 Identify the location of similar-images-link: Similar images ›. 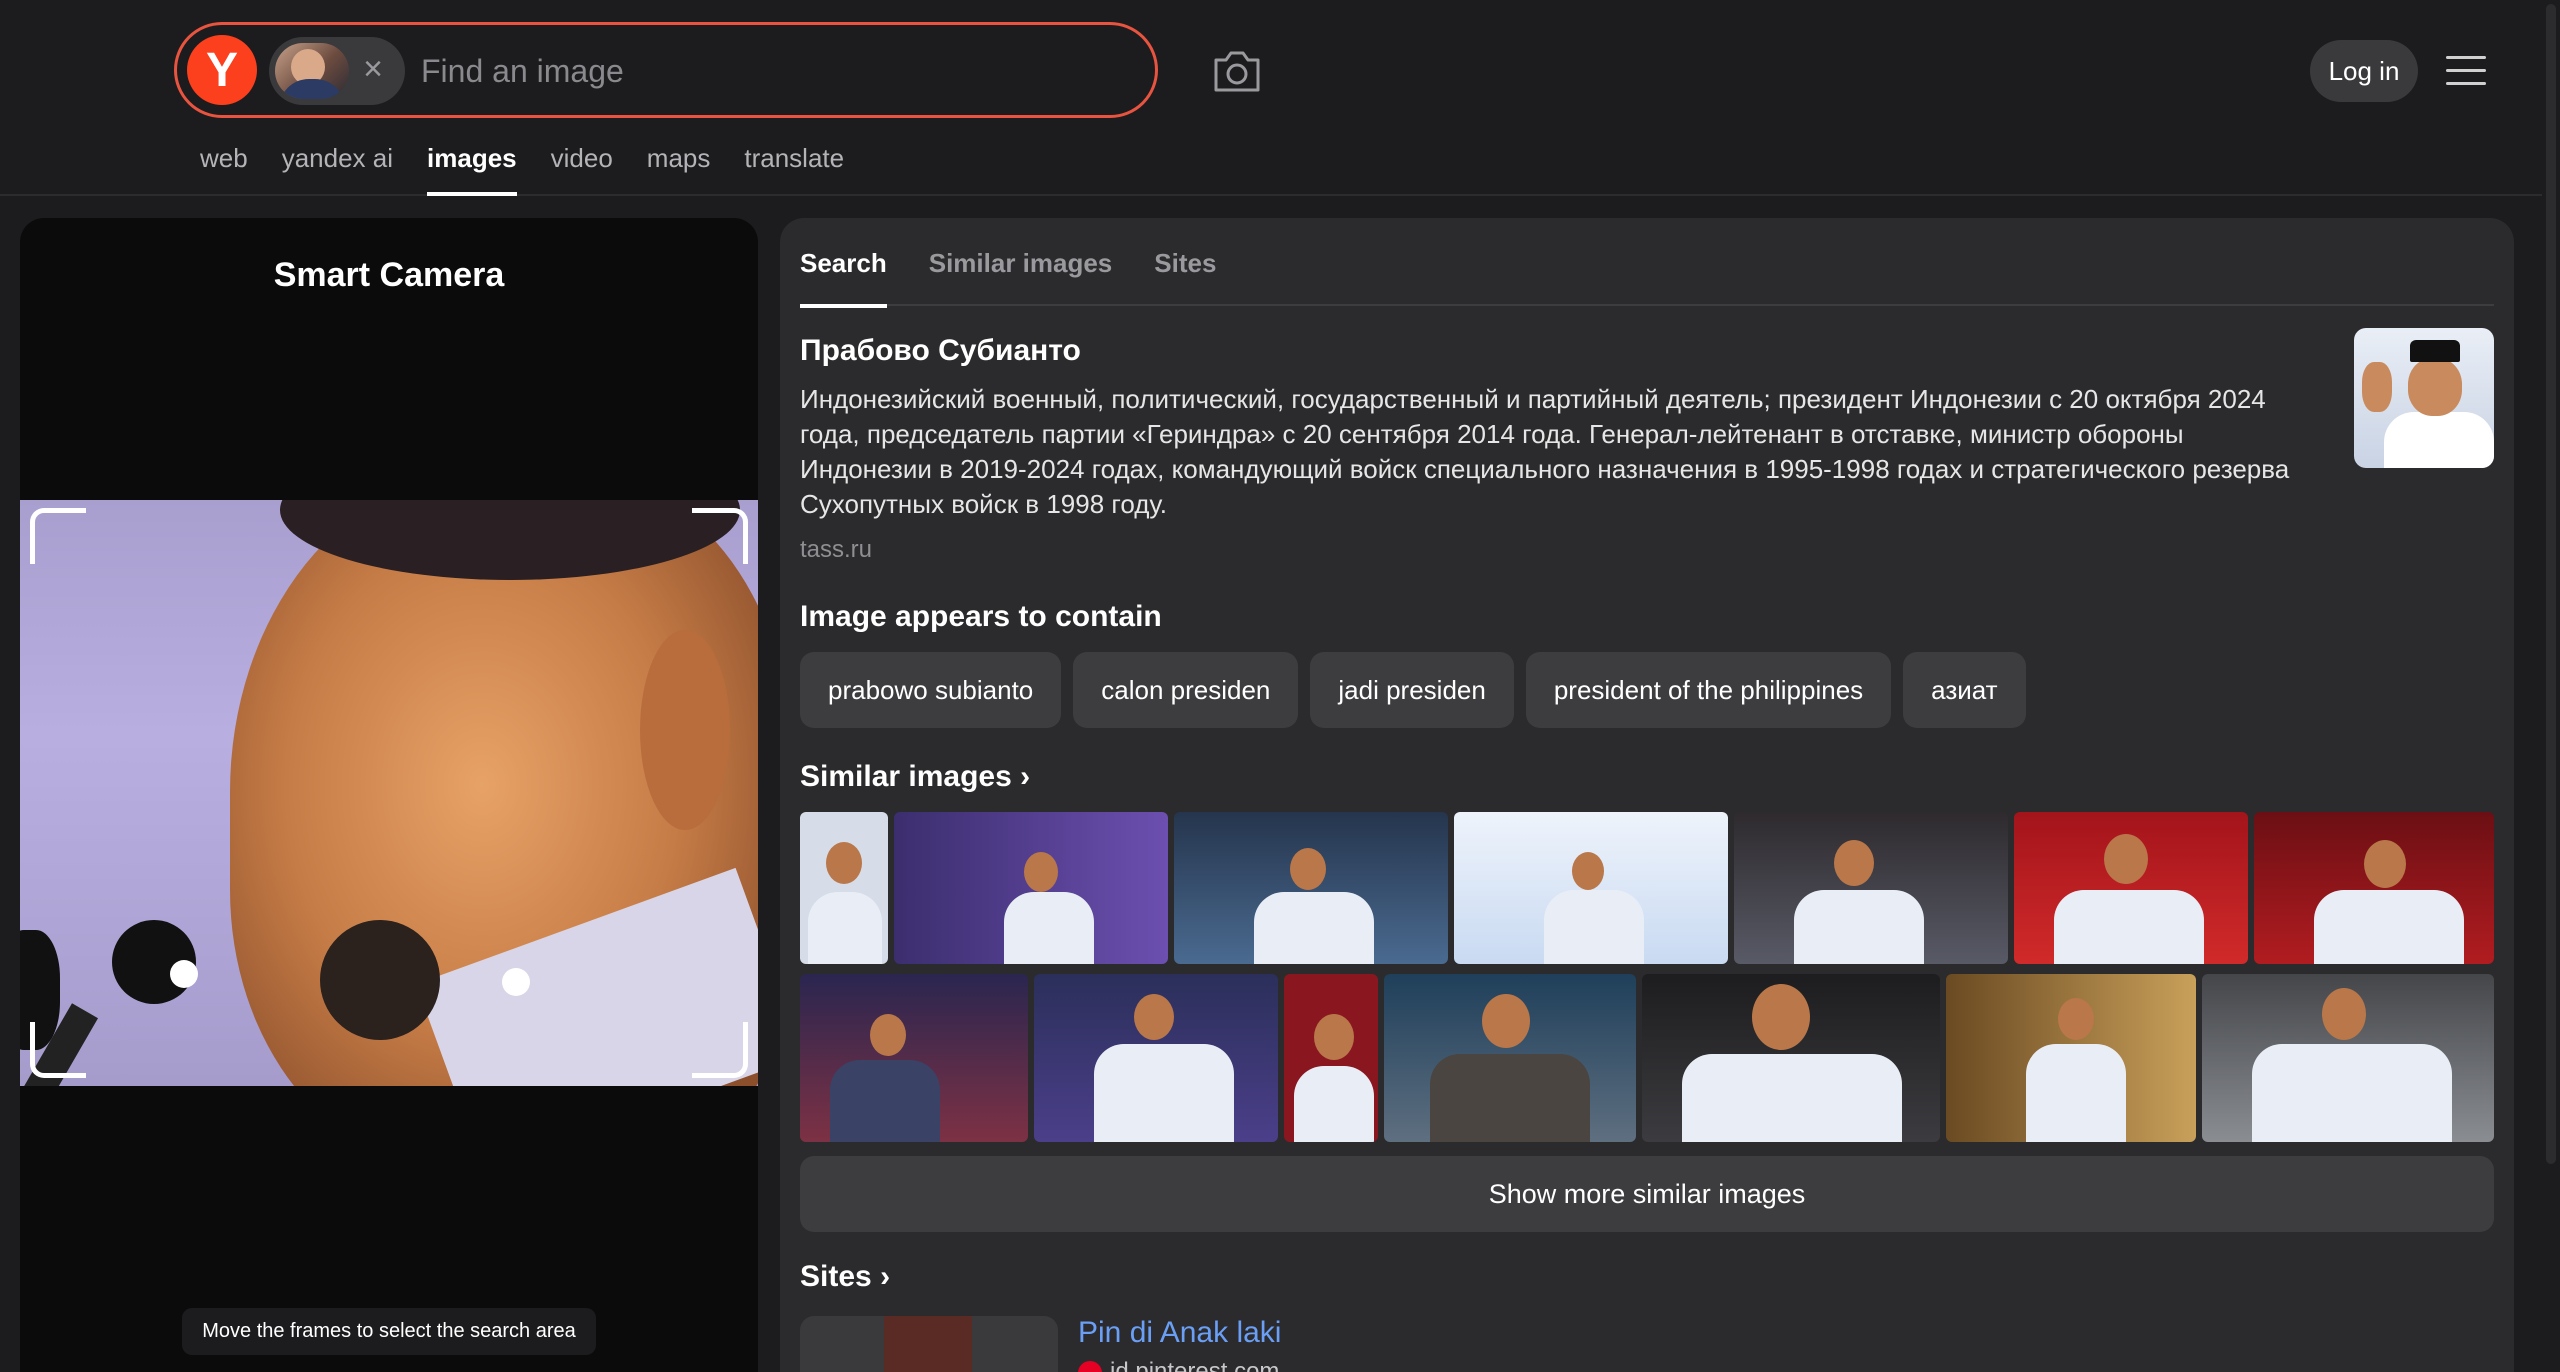
(915, 777).